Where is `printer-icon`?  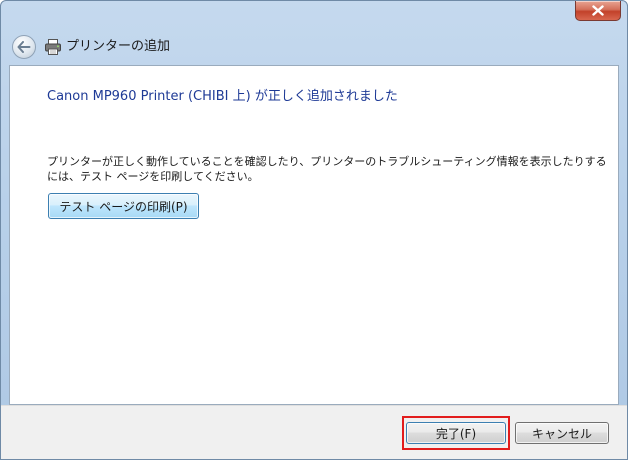 printer-icon is located at coordinates (53, 47).